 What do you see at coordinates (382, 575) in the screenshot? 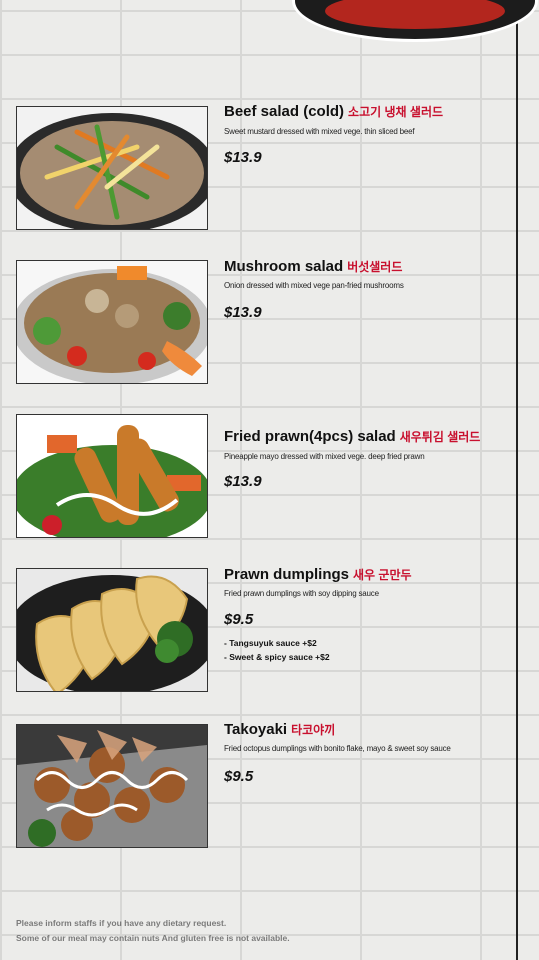
I see `item-korean-name: 새우 군만두` at bounding box center [382, 575].